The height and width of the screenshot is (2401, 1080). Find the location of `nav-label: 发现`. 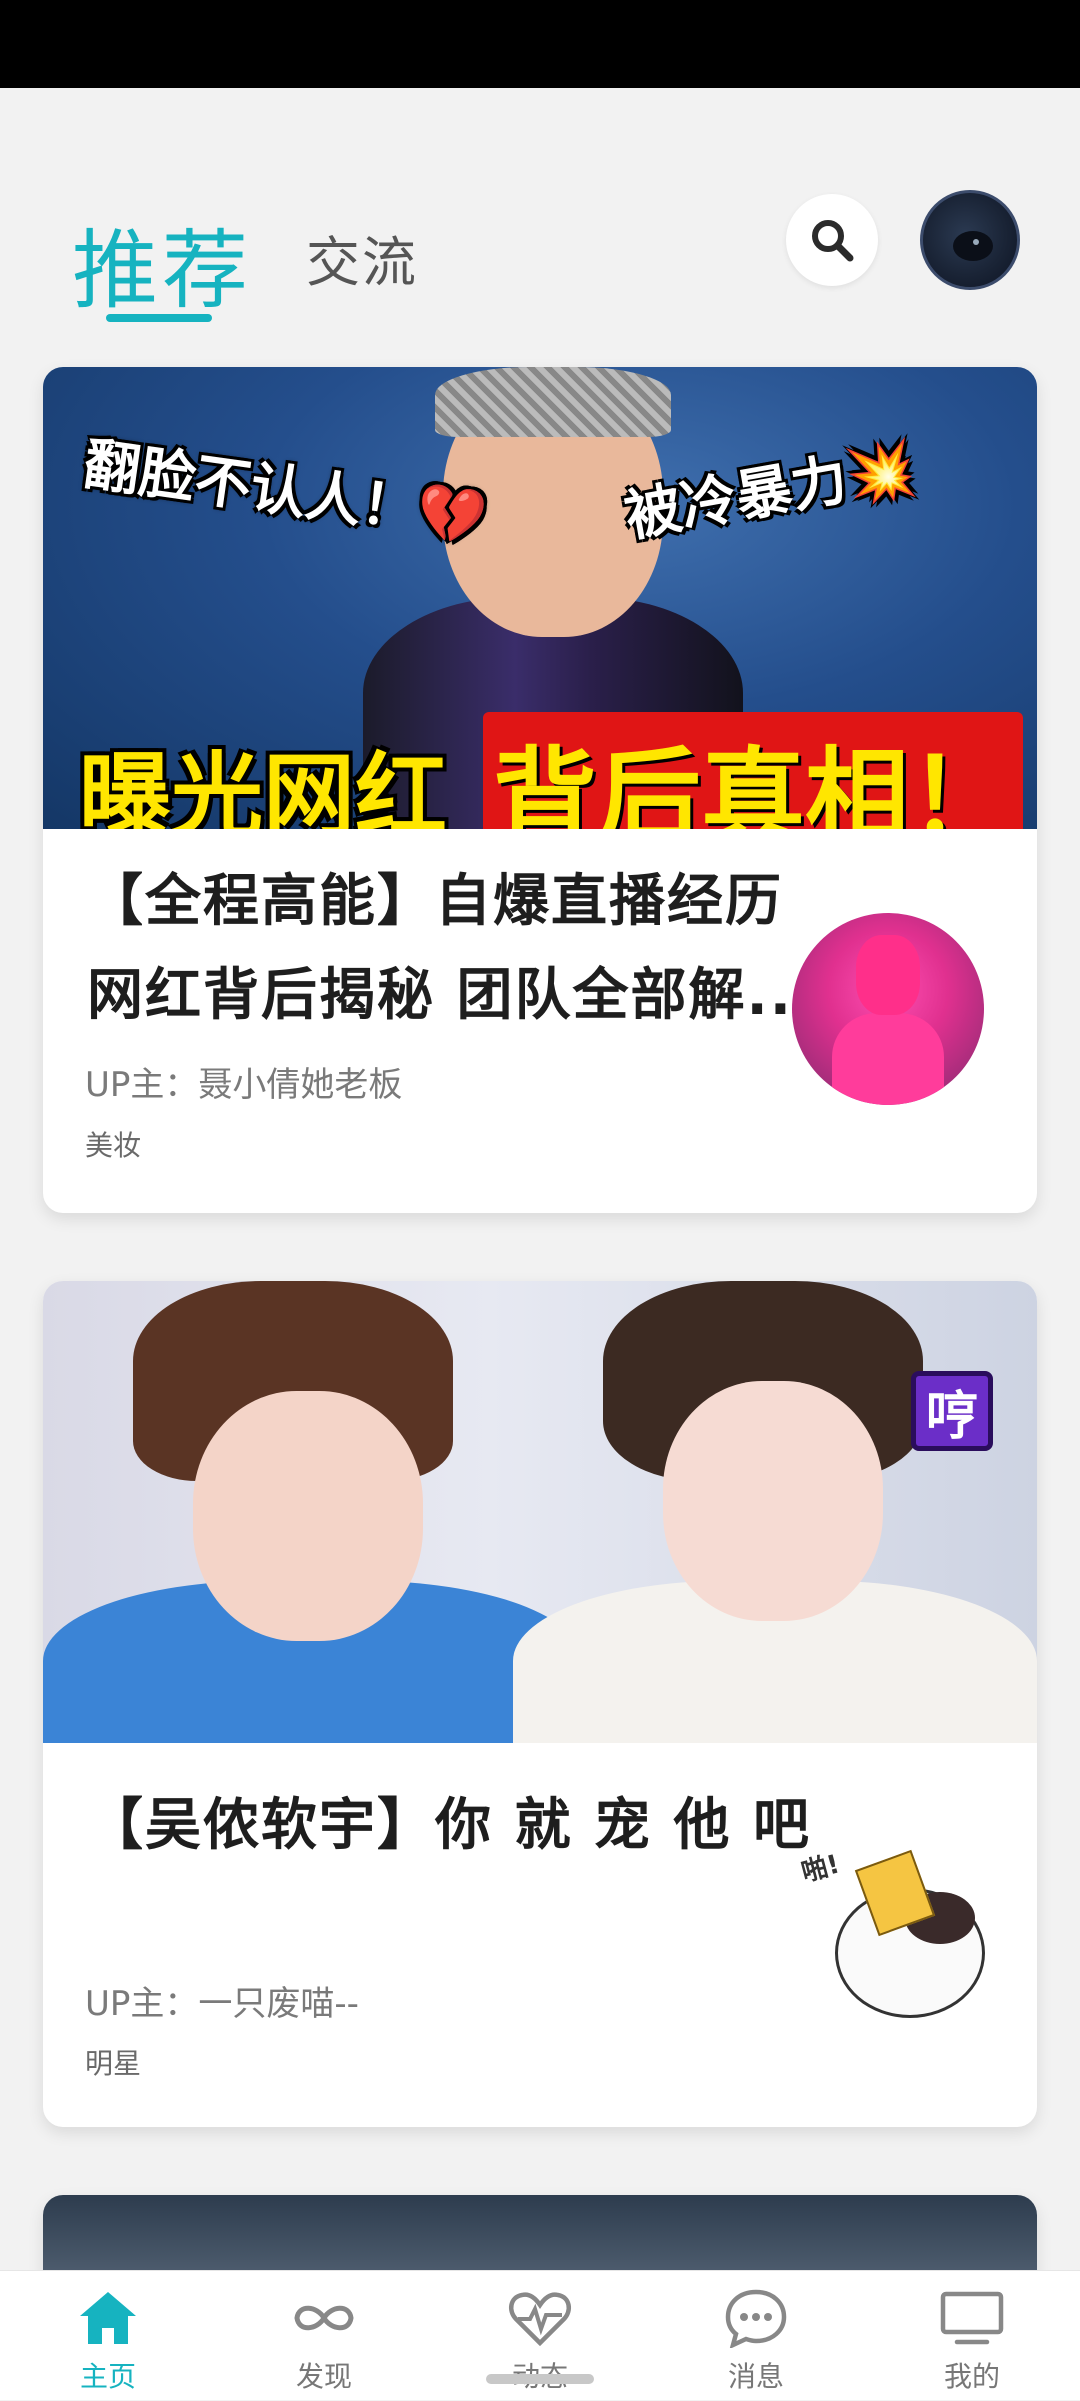

nav-label: 发现 is located at coordinates (323, 2376).